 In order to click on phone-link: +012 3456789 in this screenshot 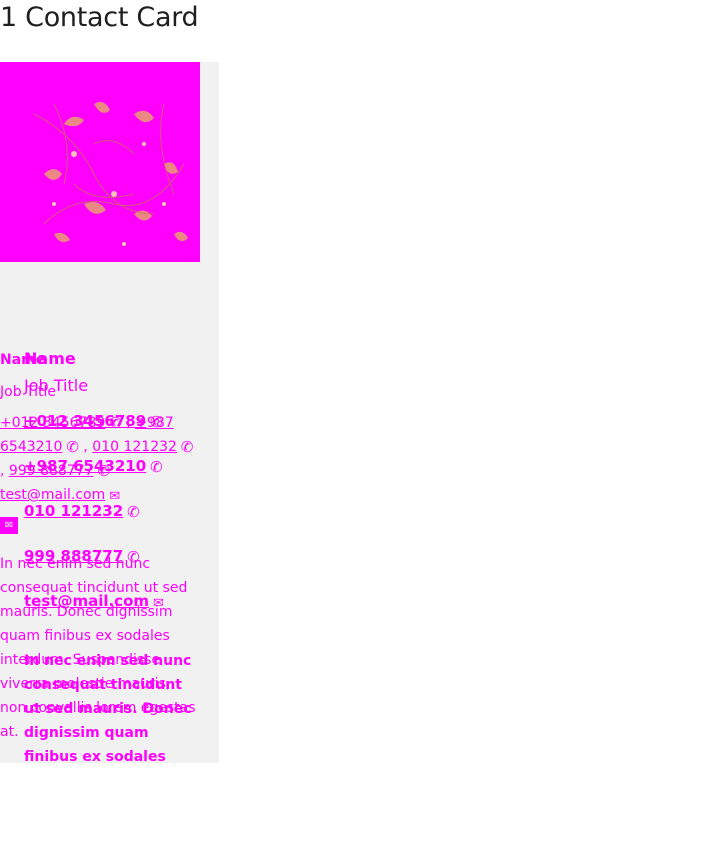, I will do `click(85, 421)`.